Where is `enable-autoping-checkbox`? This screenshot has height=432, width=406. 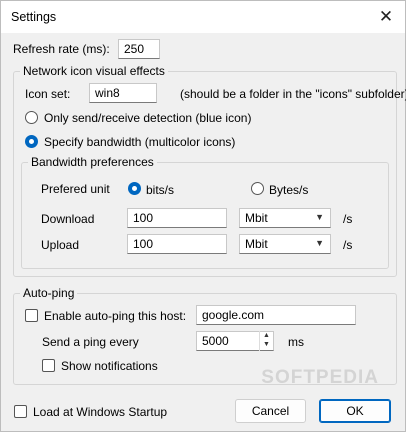
enable-autoping-checkbox is located at coordinates (31, 315).